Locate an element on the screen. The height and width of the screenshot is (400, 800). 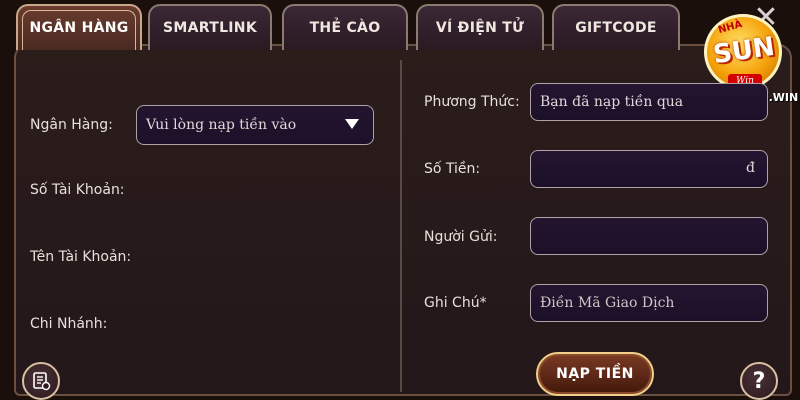
chevron-down-icon is located at coordinates (352, 124).